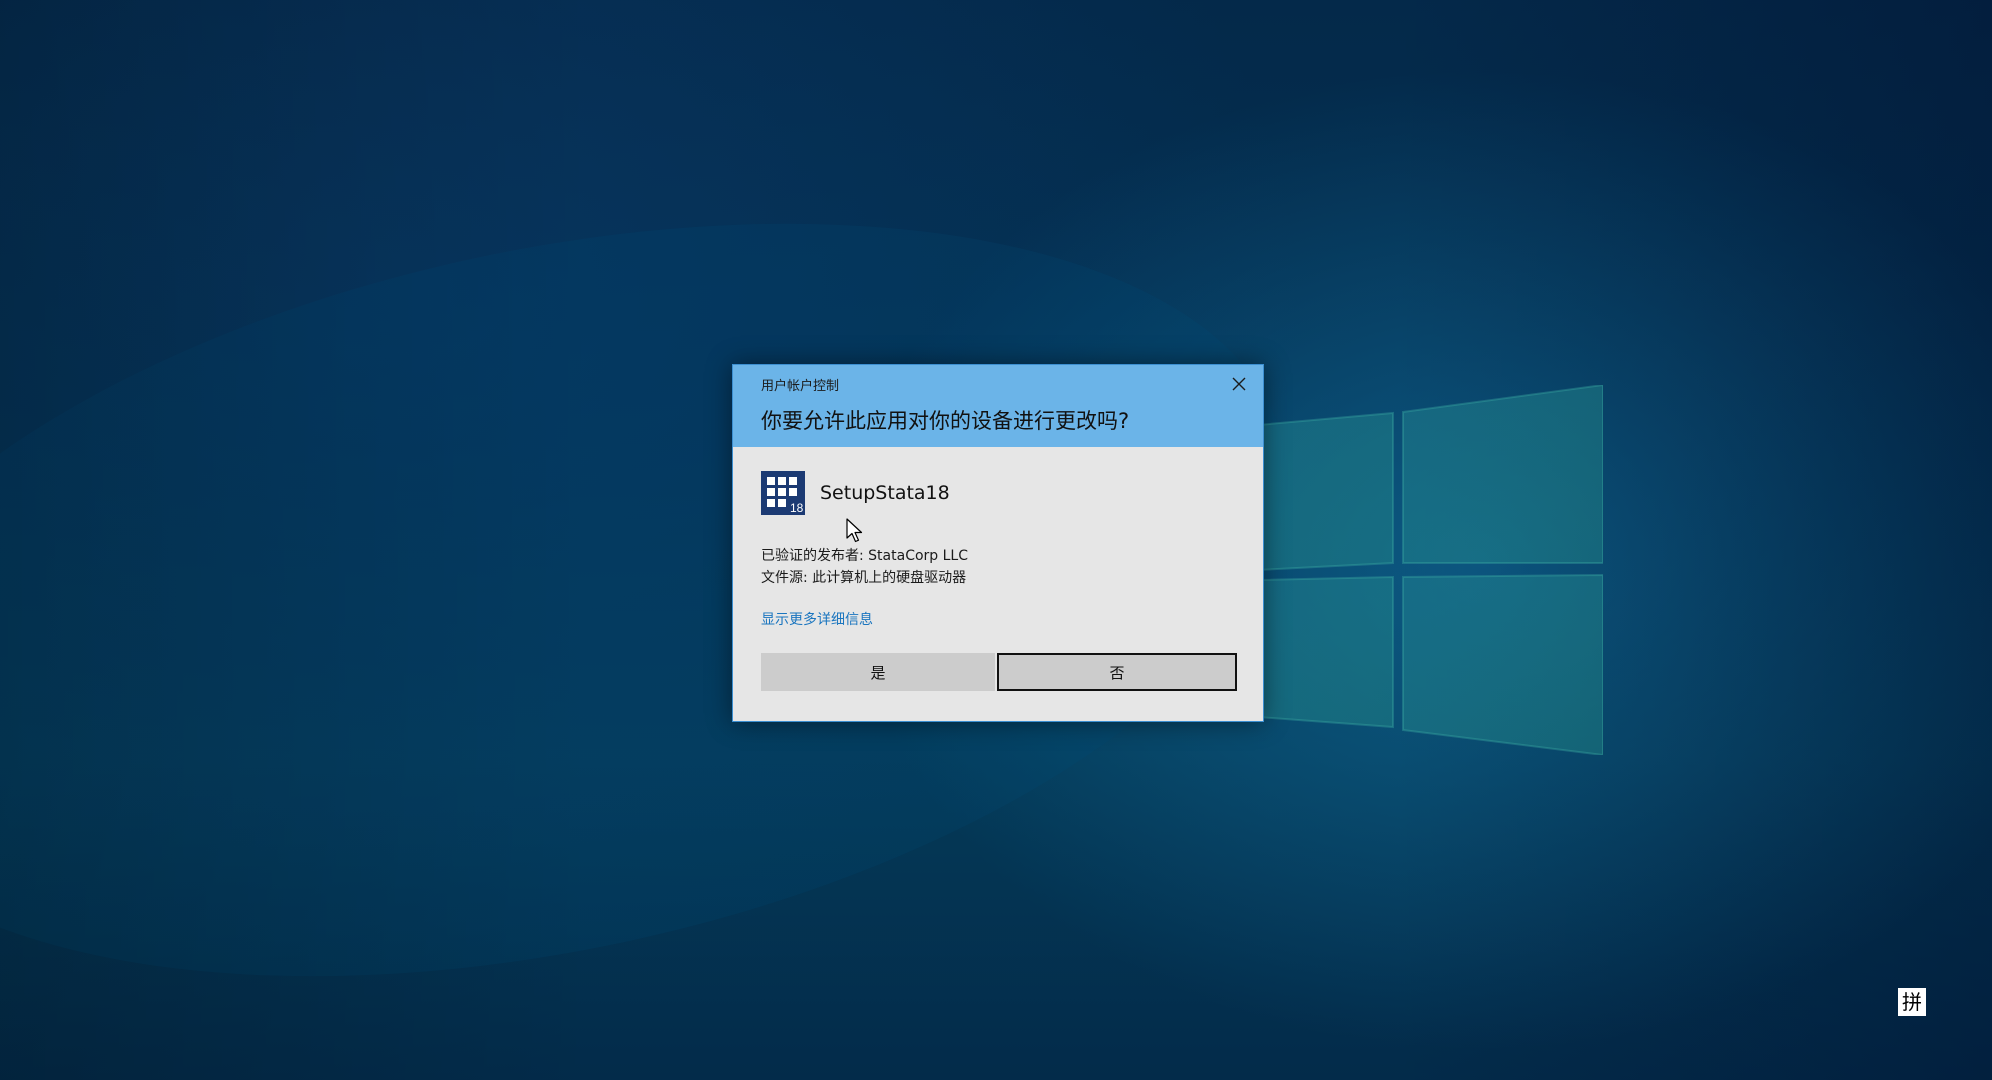 The width and height of the screenshot is (1992, 1080). I want to click on file-source-line: 文件源: 此计算机上的硬盘驱动器, so click(864, 578).